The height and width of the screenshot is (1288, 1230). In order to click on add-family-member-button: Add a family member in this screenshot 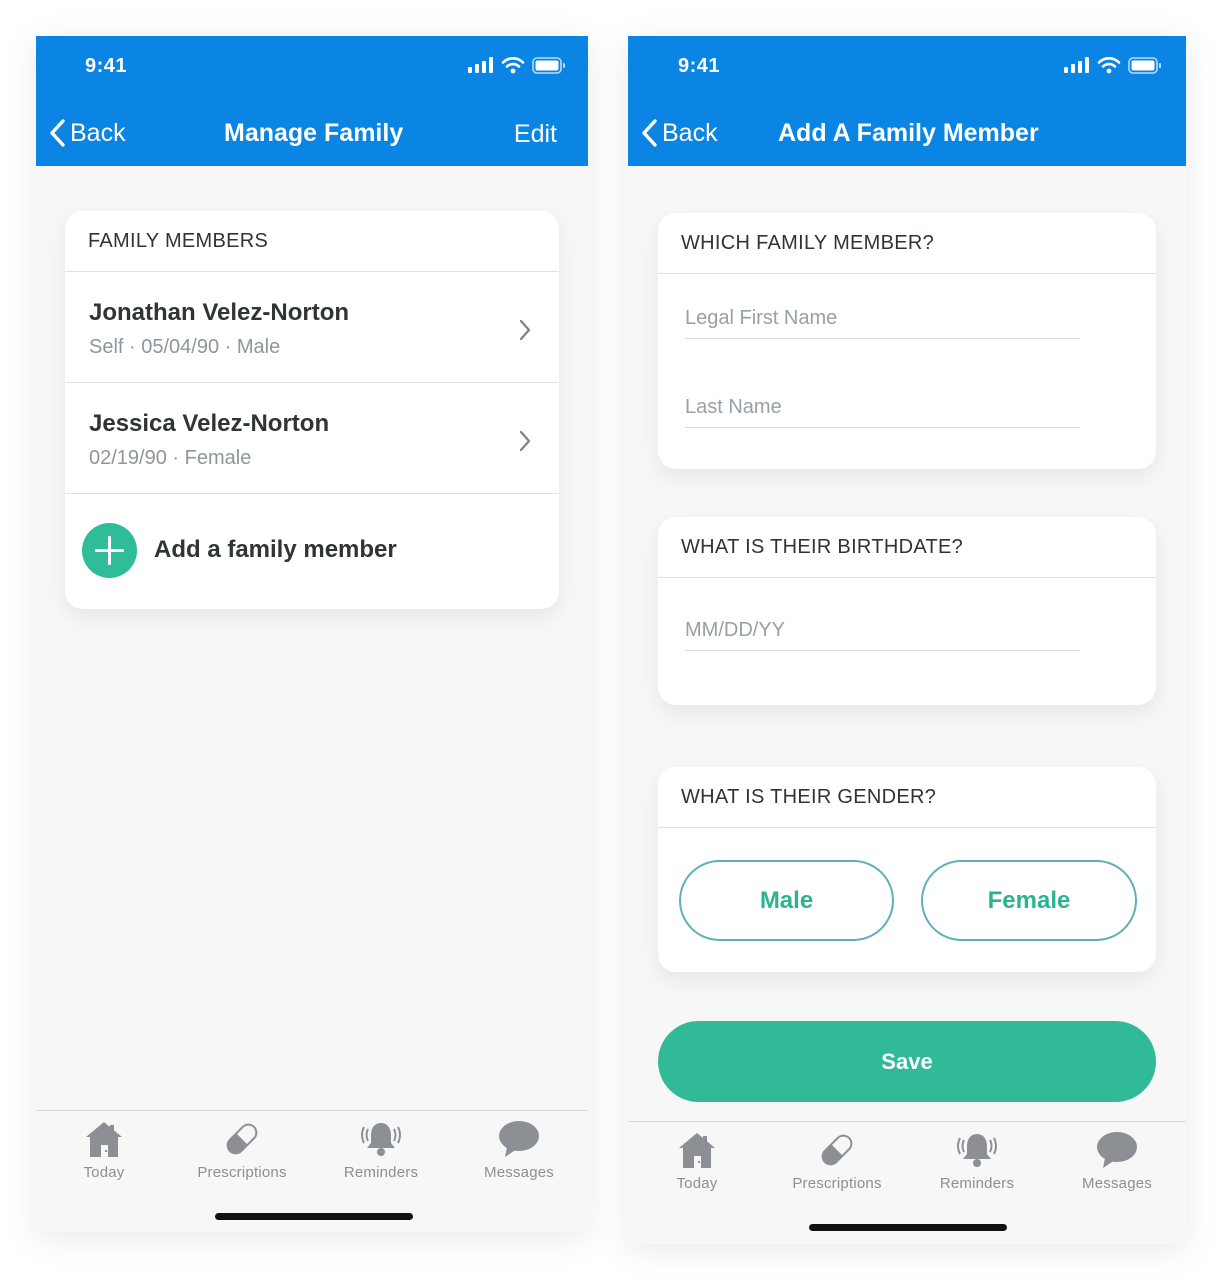, I will do `click(312, 550)`.